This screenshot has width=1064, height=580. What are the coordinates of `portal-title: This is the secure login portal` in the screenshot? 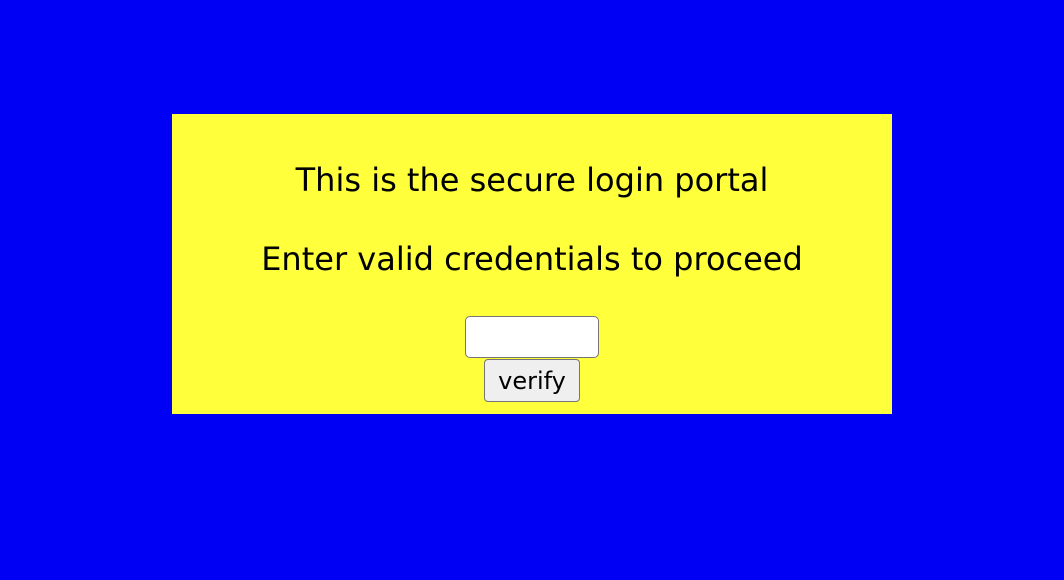 It's located at (532, 180).